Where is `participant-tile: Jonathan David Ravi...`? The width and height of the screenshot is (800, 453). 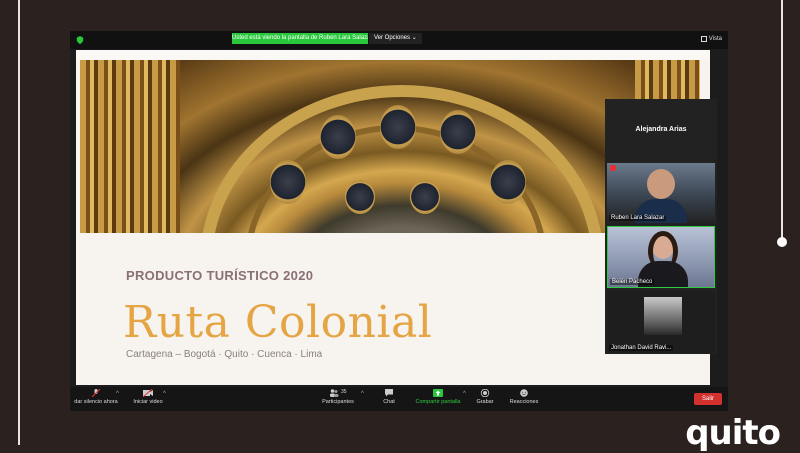 participant-tile: Jonathan David Ravi... is located at coordinates (661, 322).